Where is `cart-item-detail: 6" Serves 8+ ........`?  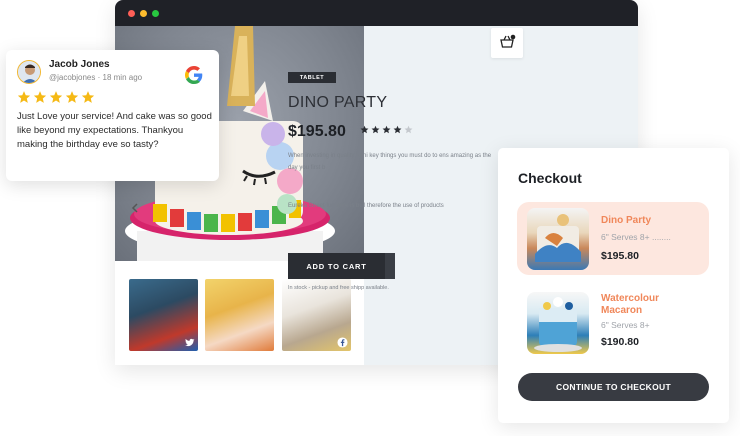
cart-item-detail: 6" Serves 8+ ........ is located at coordinates (636, 237).